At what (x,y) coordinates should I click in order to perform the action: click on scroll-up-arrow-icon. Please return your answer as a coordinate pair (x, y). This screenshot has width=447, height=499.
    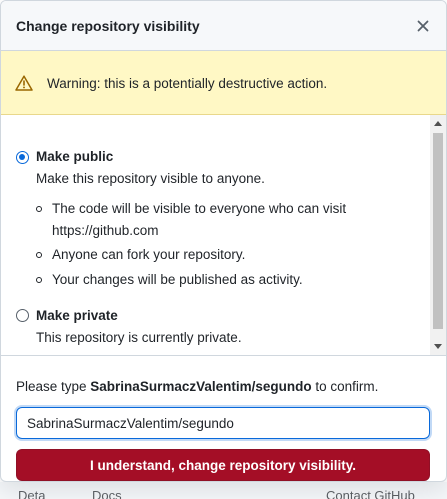
    Looking at the image, I should click on (438, 123).